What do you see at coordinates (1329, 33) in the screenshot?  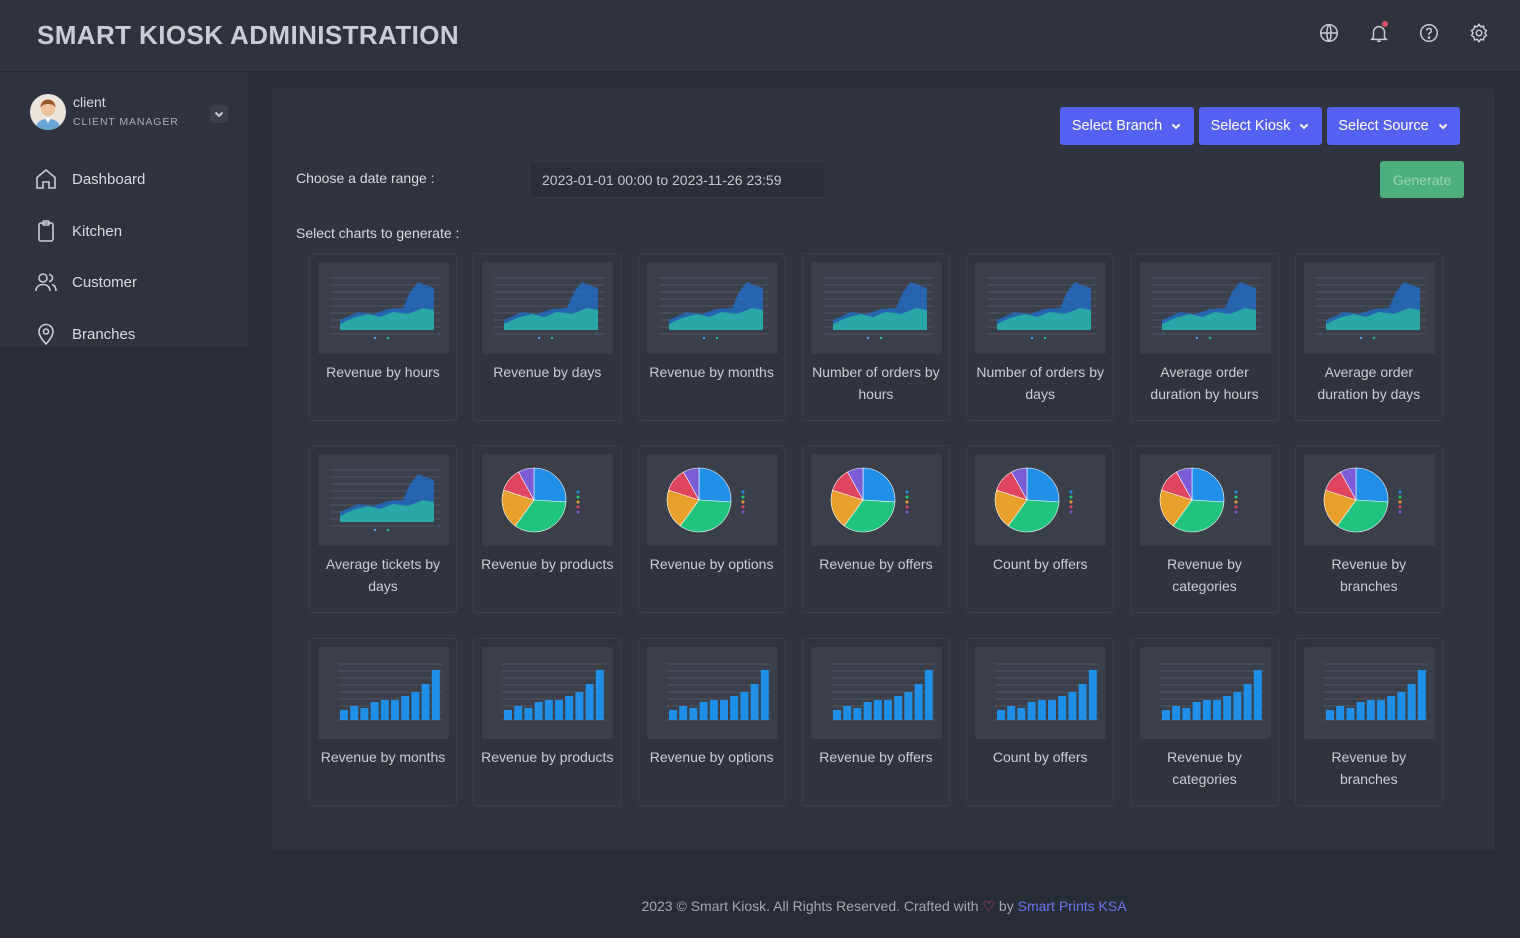 I see `globe-icon` at bounding box center [1329, 33].